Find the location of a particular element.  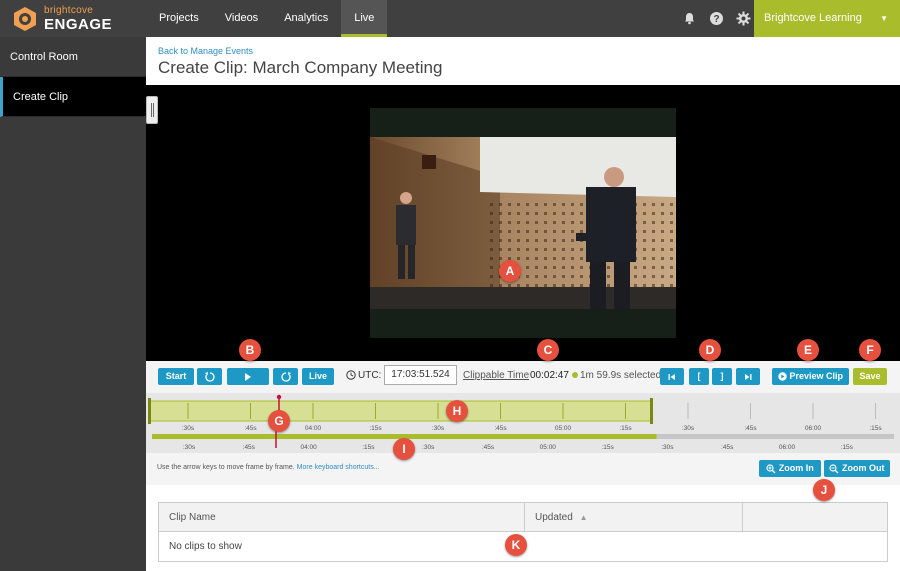

zoom-out-icon is located at coordinates (834, 469).